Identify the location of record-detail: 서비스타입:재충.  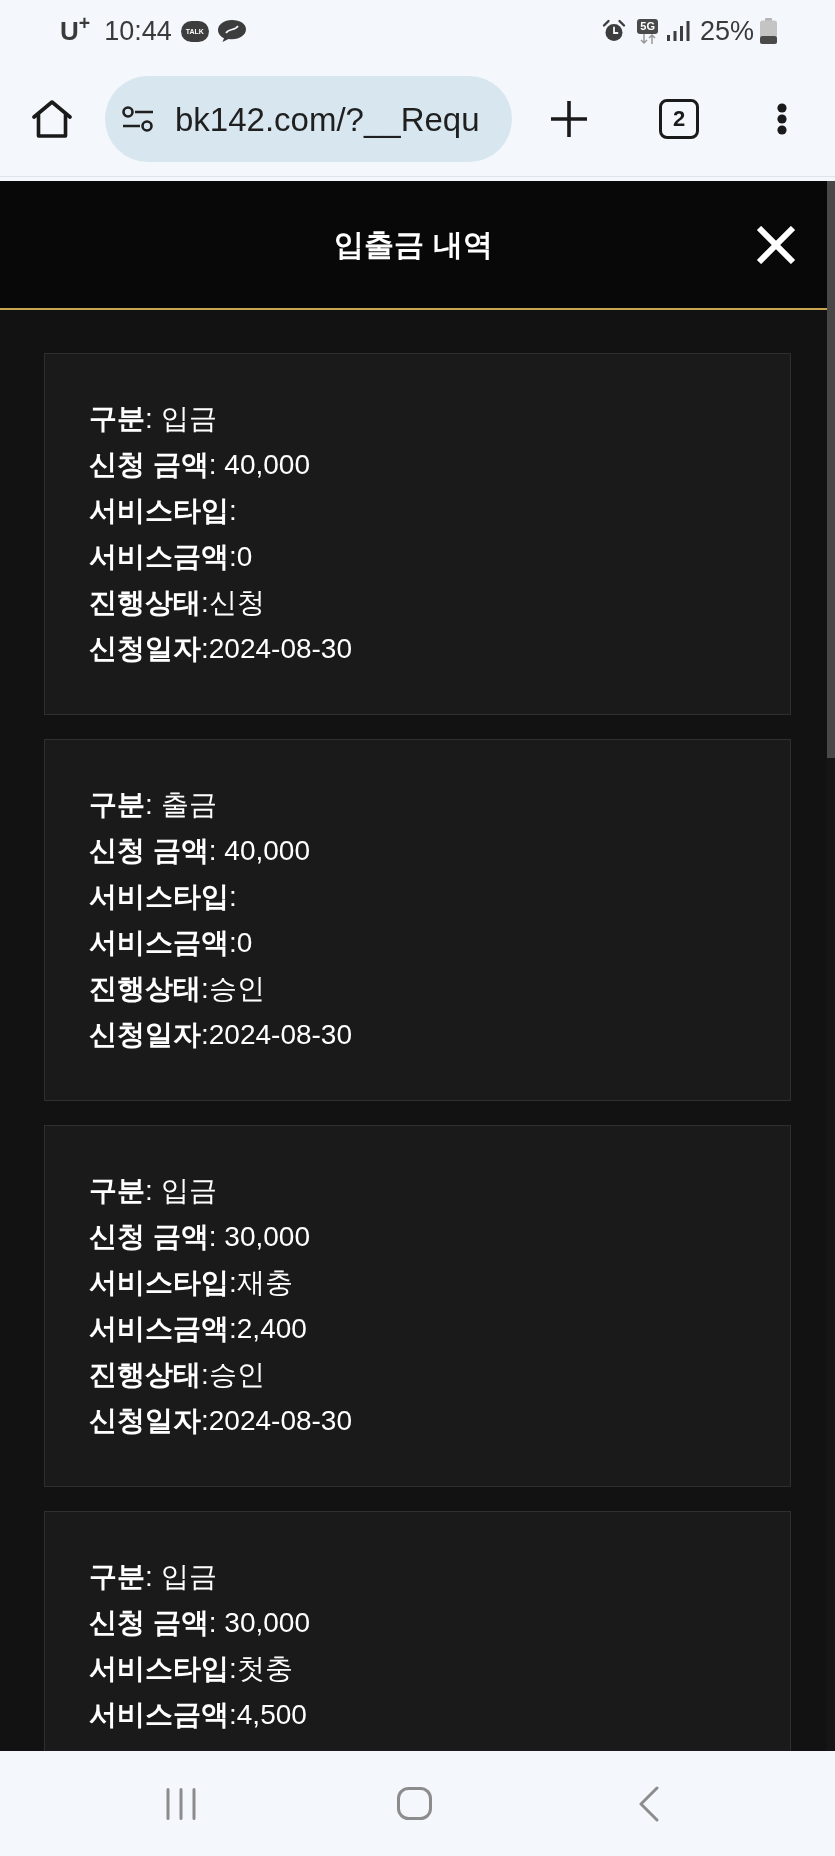
(191, 1283).